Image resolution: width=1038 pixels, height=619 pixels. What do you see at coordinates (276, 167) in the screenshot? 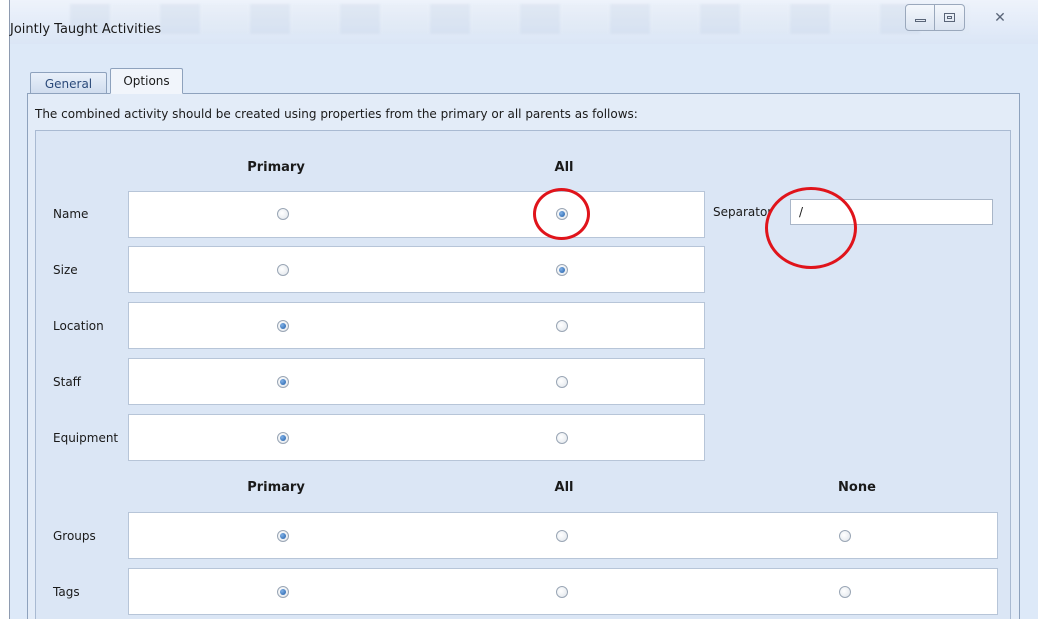
I see `header-primary: Primary` at bounding box center [276, 167].